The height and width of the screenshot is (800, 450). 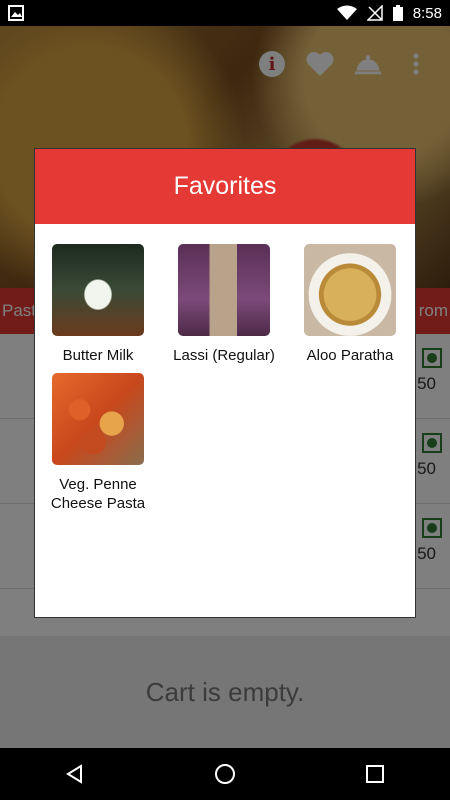 I want to click on favorite-item-label: Lassi (Regular), so click(x=224, y=355).